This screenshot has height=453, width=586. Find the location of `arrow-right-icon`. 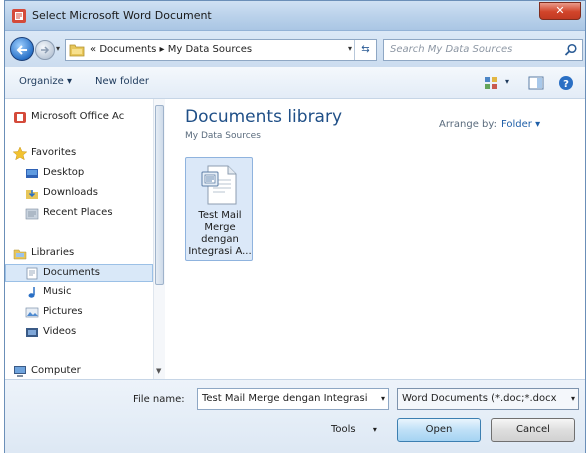

arrow-right-icon is located at coordinates (45, 50).